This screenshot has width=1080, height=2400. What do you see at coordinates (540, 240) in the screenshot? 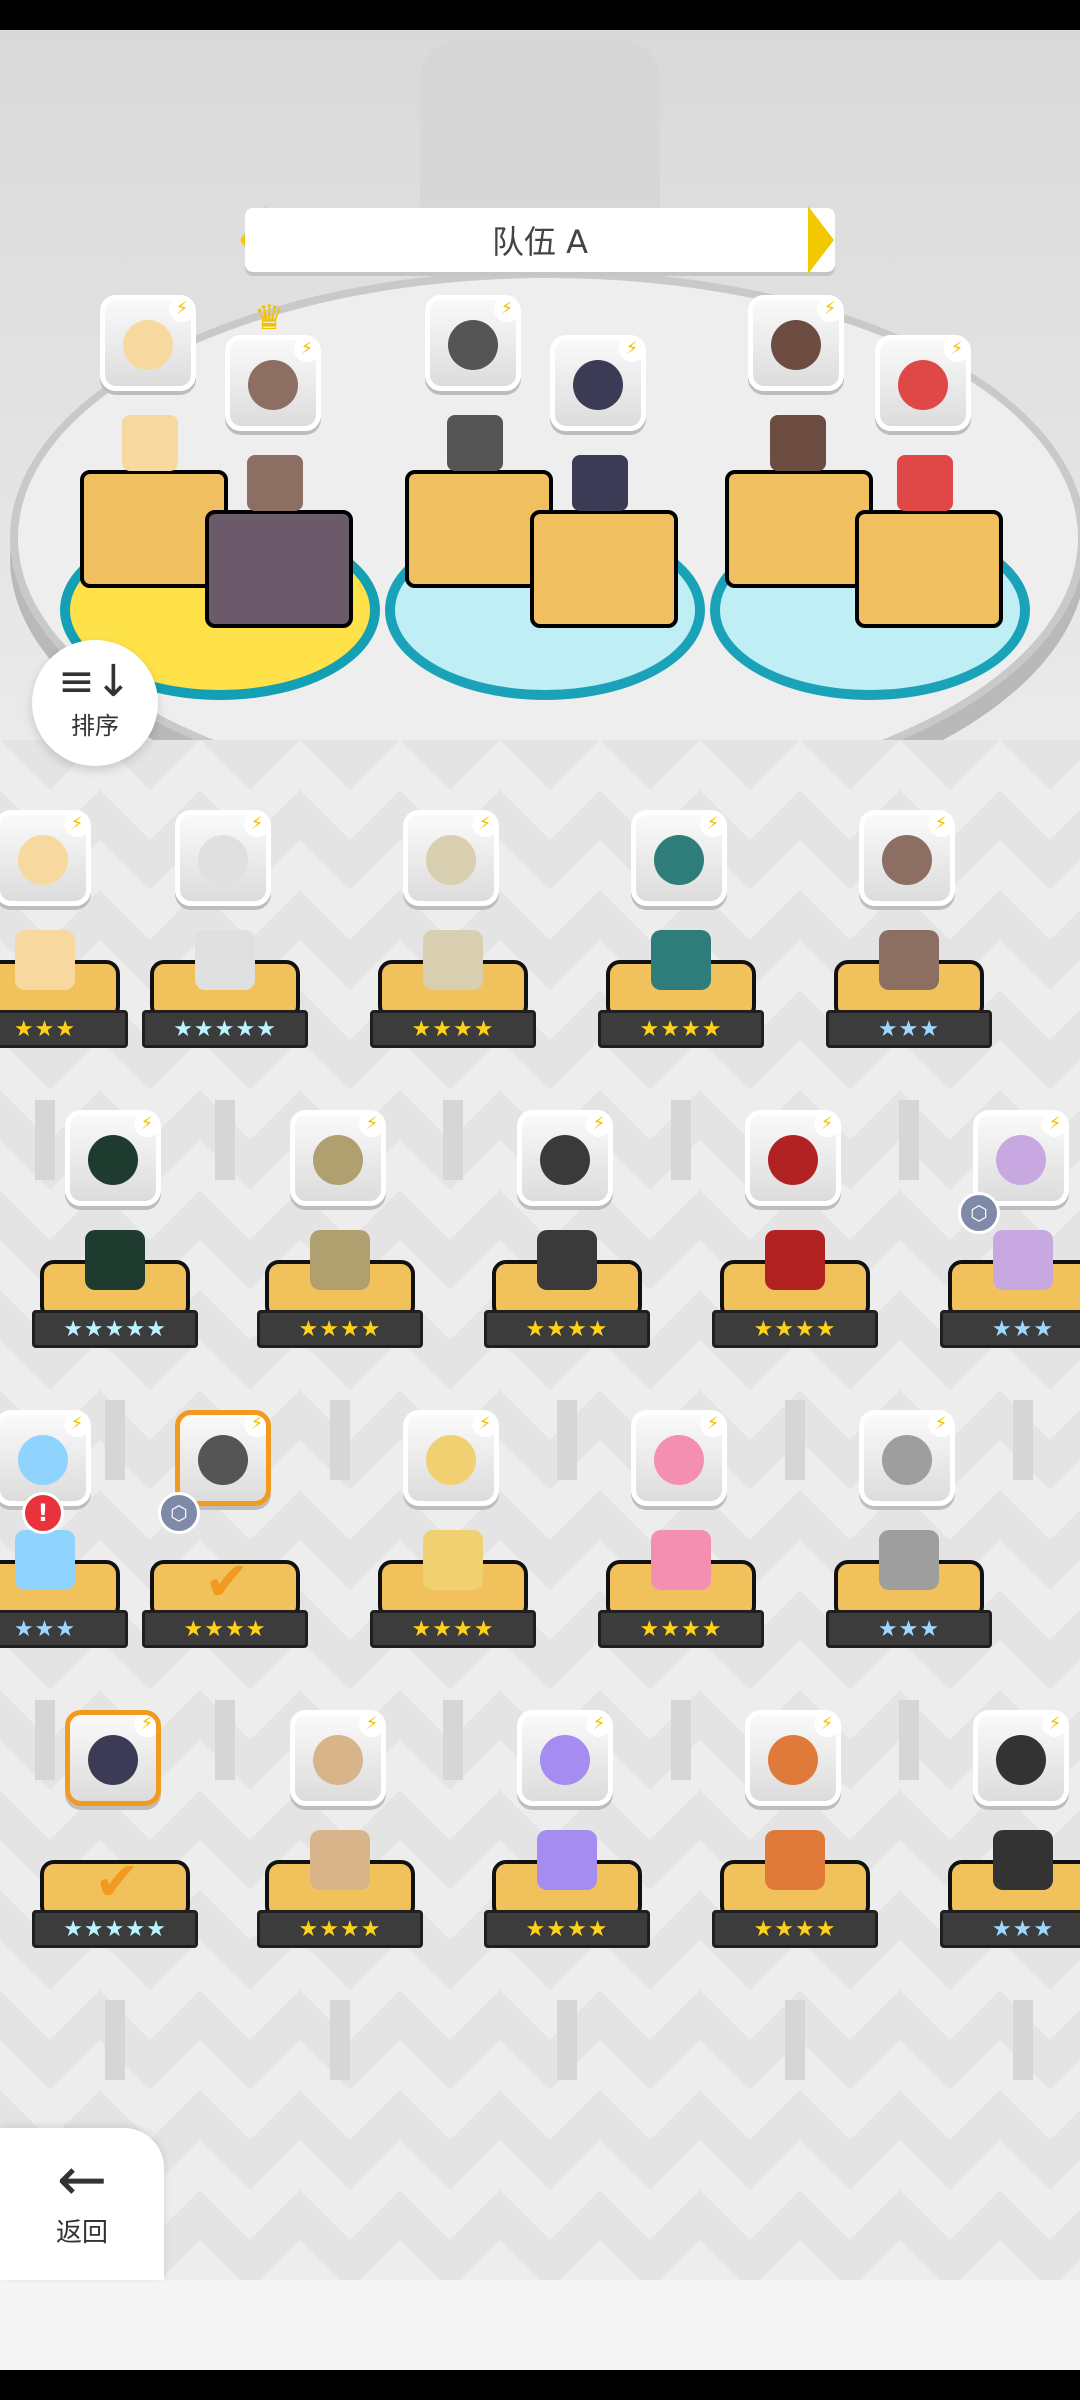
I see `team-title: 队伍 A` at bounding box center [540, 240].